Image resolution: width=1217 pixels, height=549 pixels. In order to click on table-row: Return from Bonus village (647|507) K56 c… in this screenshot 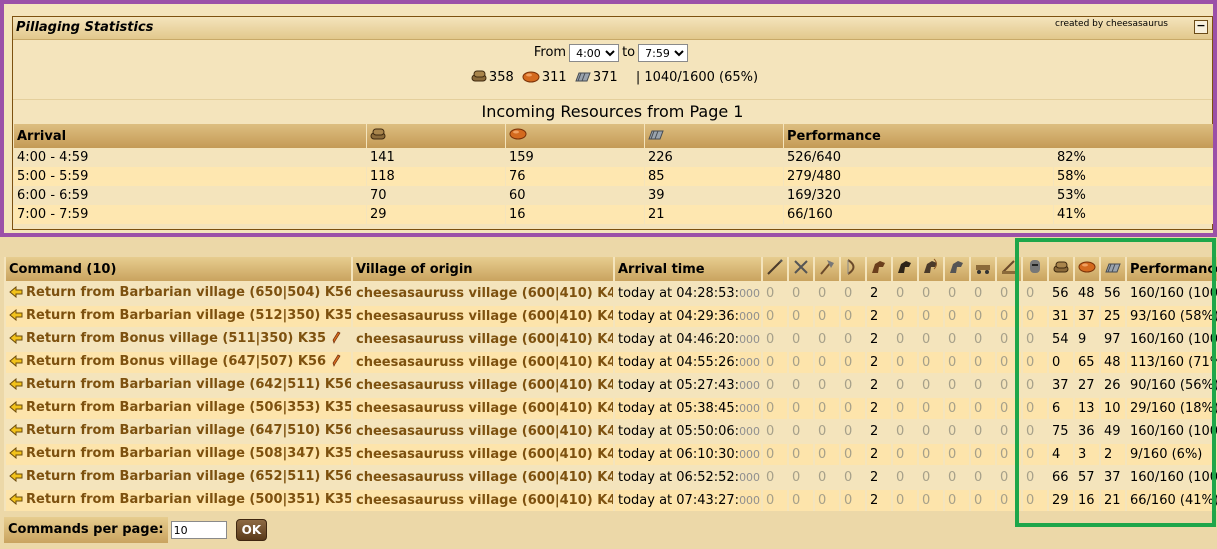, I will do `click(610, 362)`.